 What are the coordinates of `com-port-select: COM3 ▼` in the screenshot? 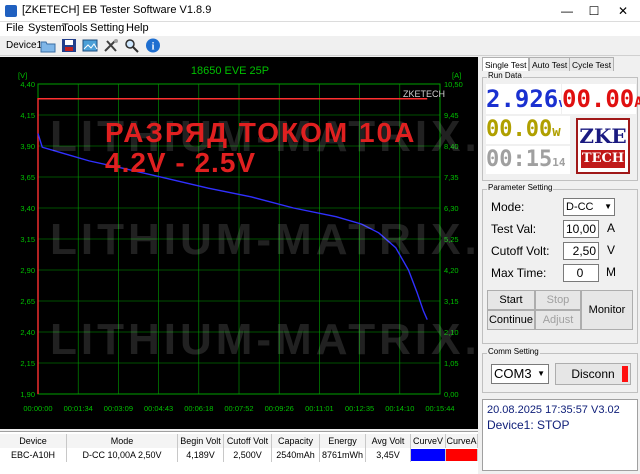 It's located at (520, 374).